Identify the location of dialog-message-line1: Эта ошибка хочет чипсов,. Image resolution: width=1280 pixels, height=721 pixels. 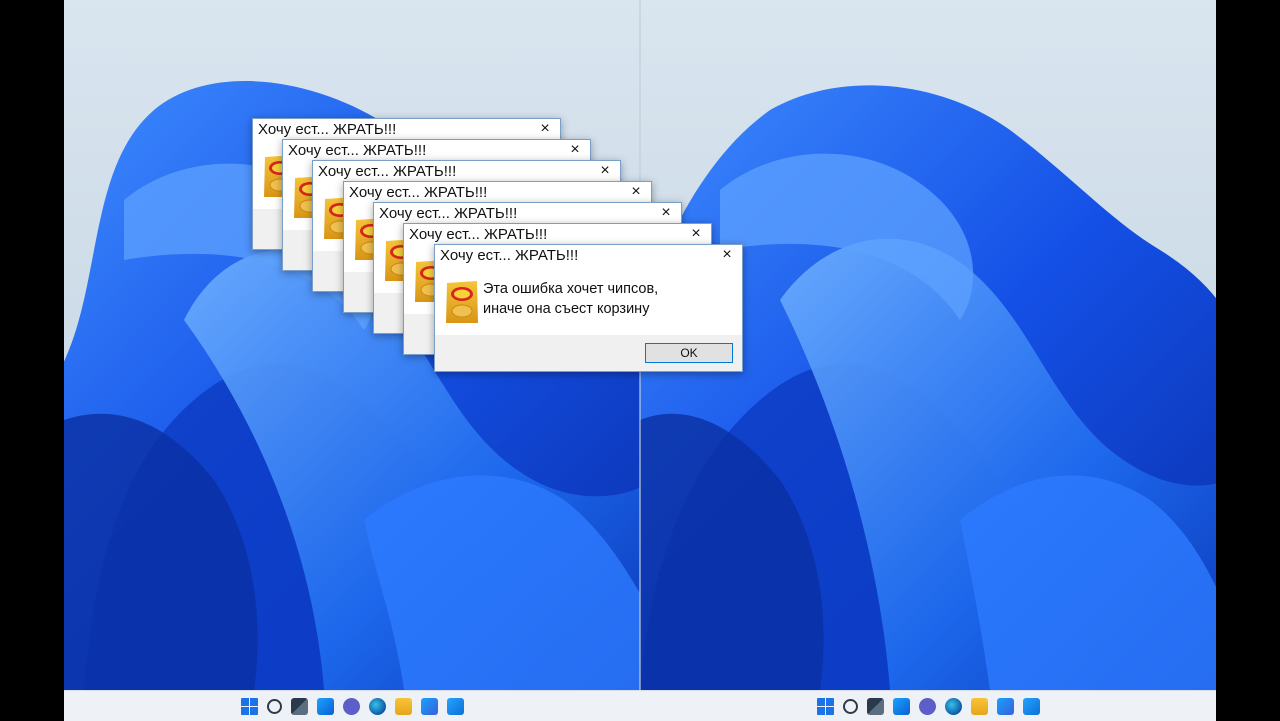
(571, 289).